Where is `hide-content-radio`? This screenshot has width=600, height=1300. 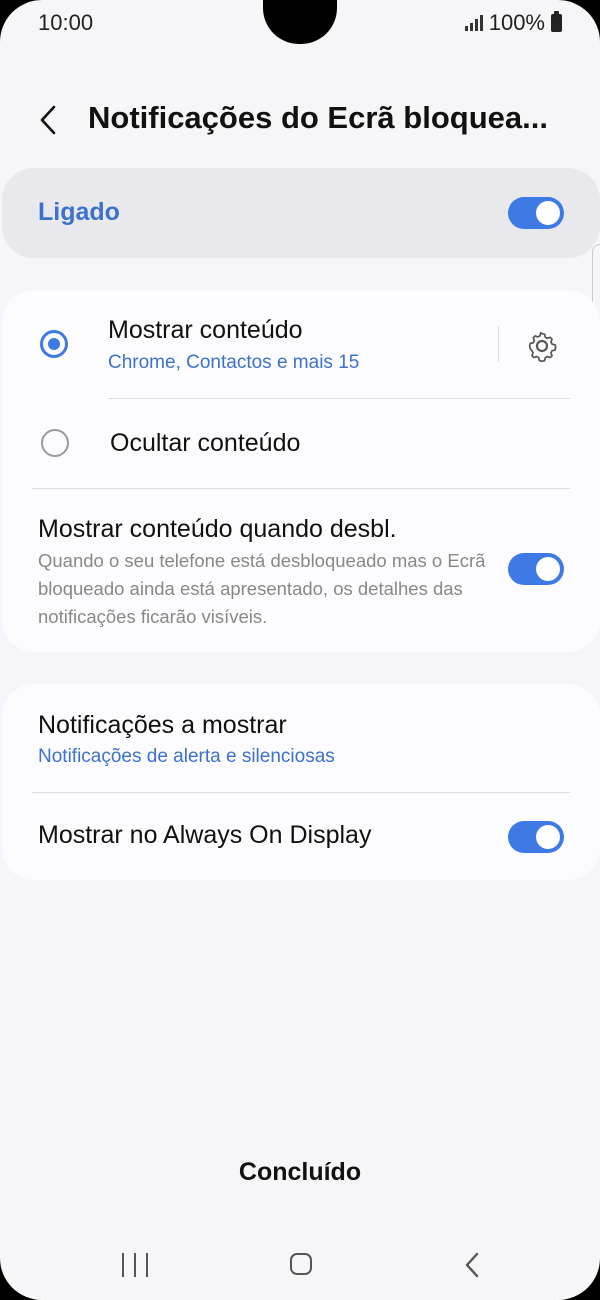 hide-content-radio is located at coordinates (55, 443).